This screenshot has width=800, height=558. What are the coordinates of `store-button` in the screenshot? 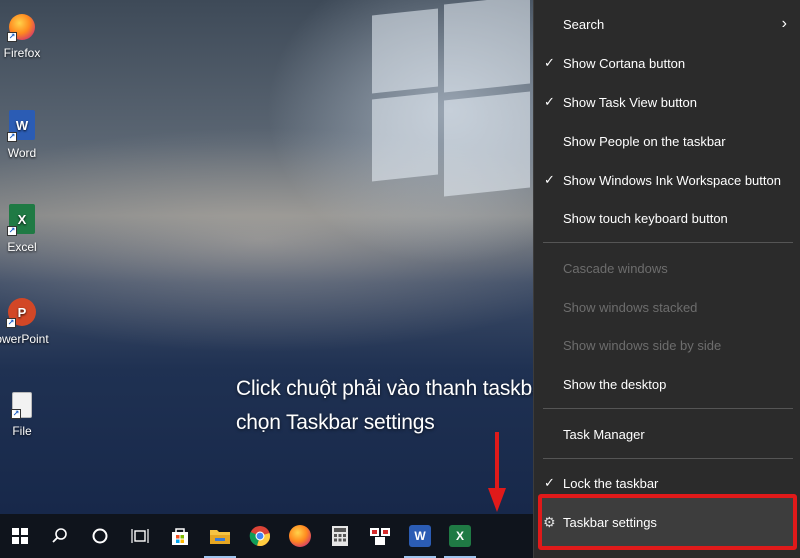 It's located at (180, 536).